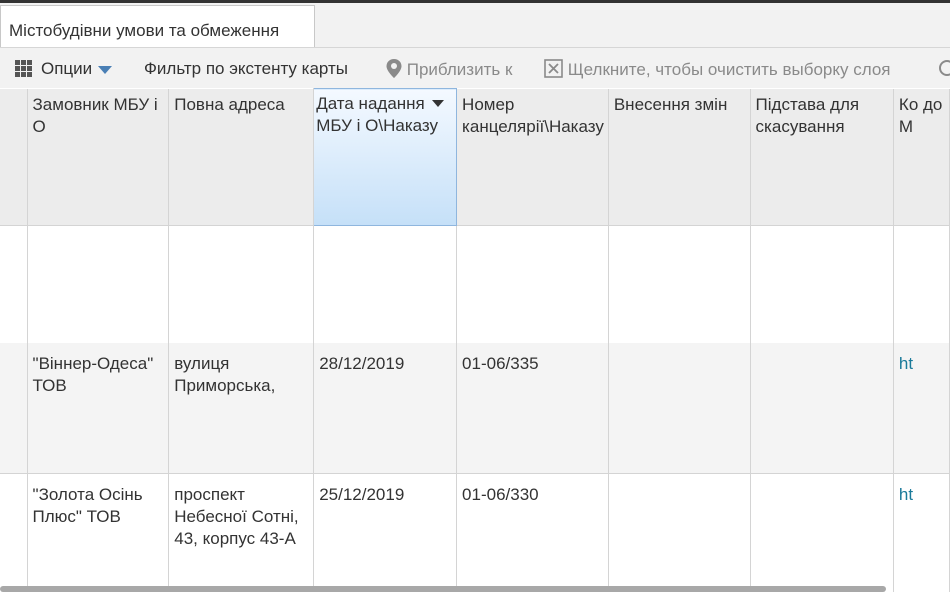 Image resolution: width=950 pixels, height=592 pixels. I want to click on cell-document-link, so click(921, 284).